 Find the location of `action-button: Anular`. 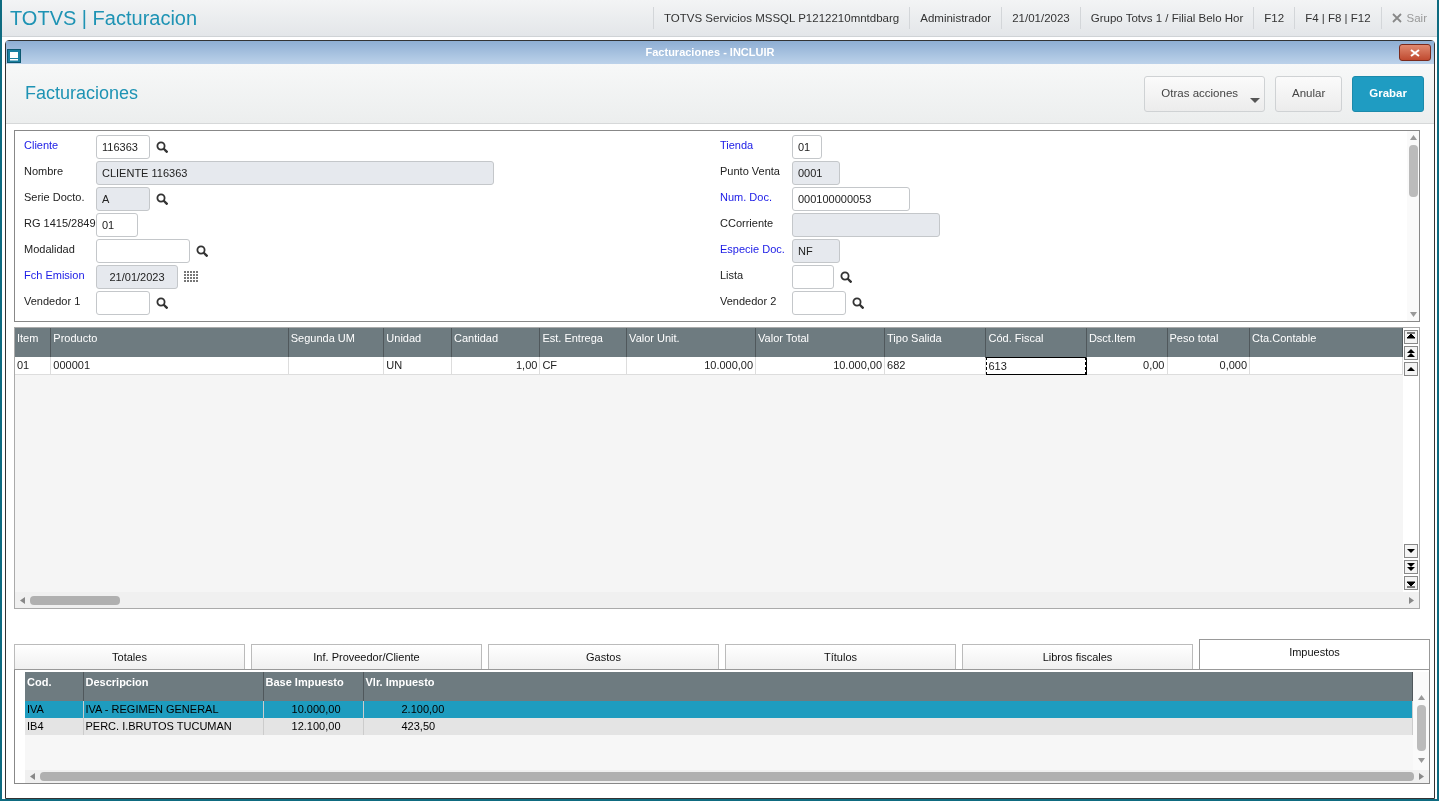

action-button: Anular is located at coordinates (1309, 93).